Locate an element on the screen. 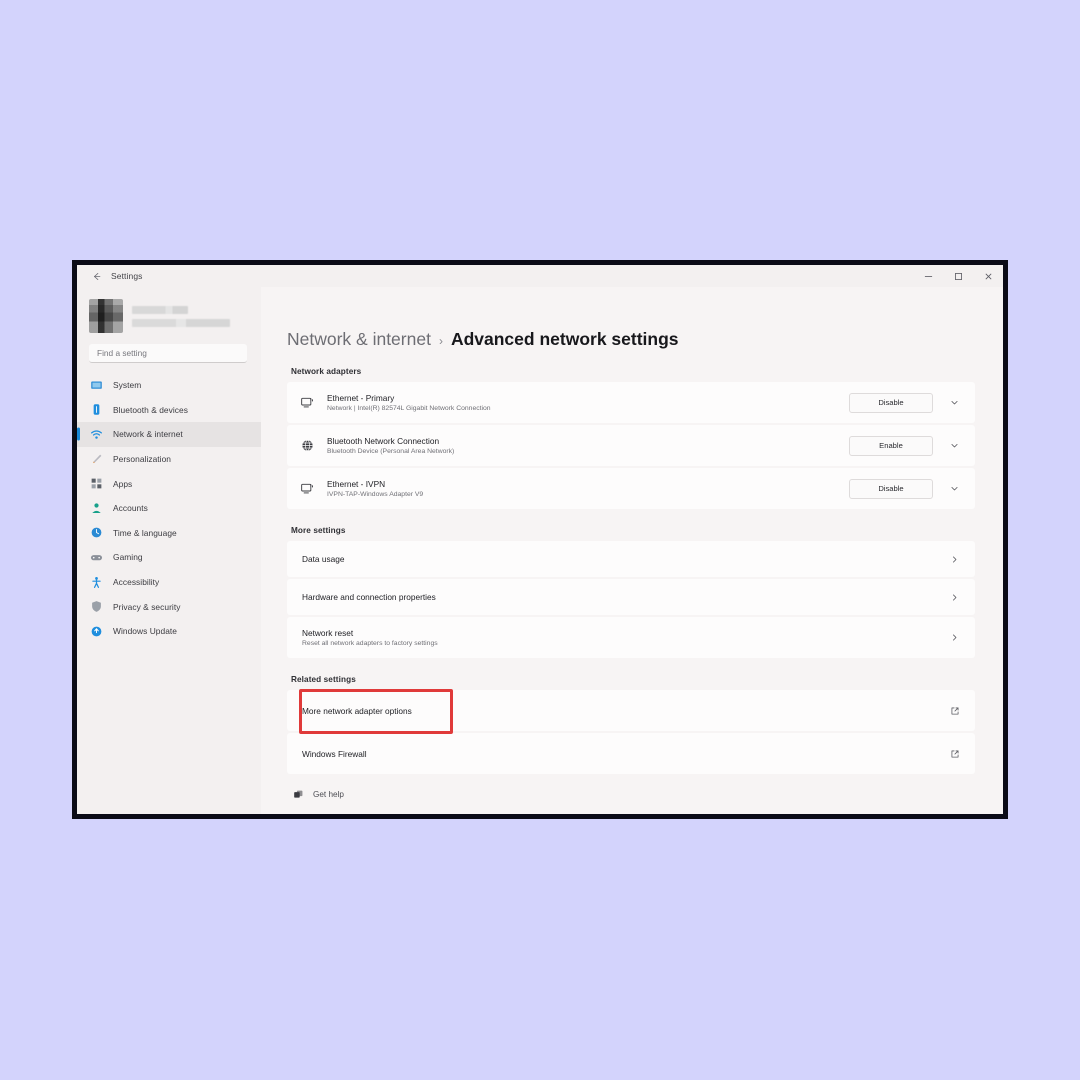  section-heading-network-adapters: Network adapters is located at coordinates (326, 371).